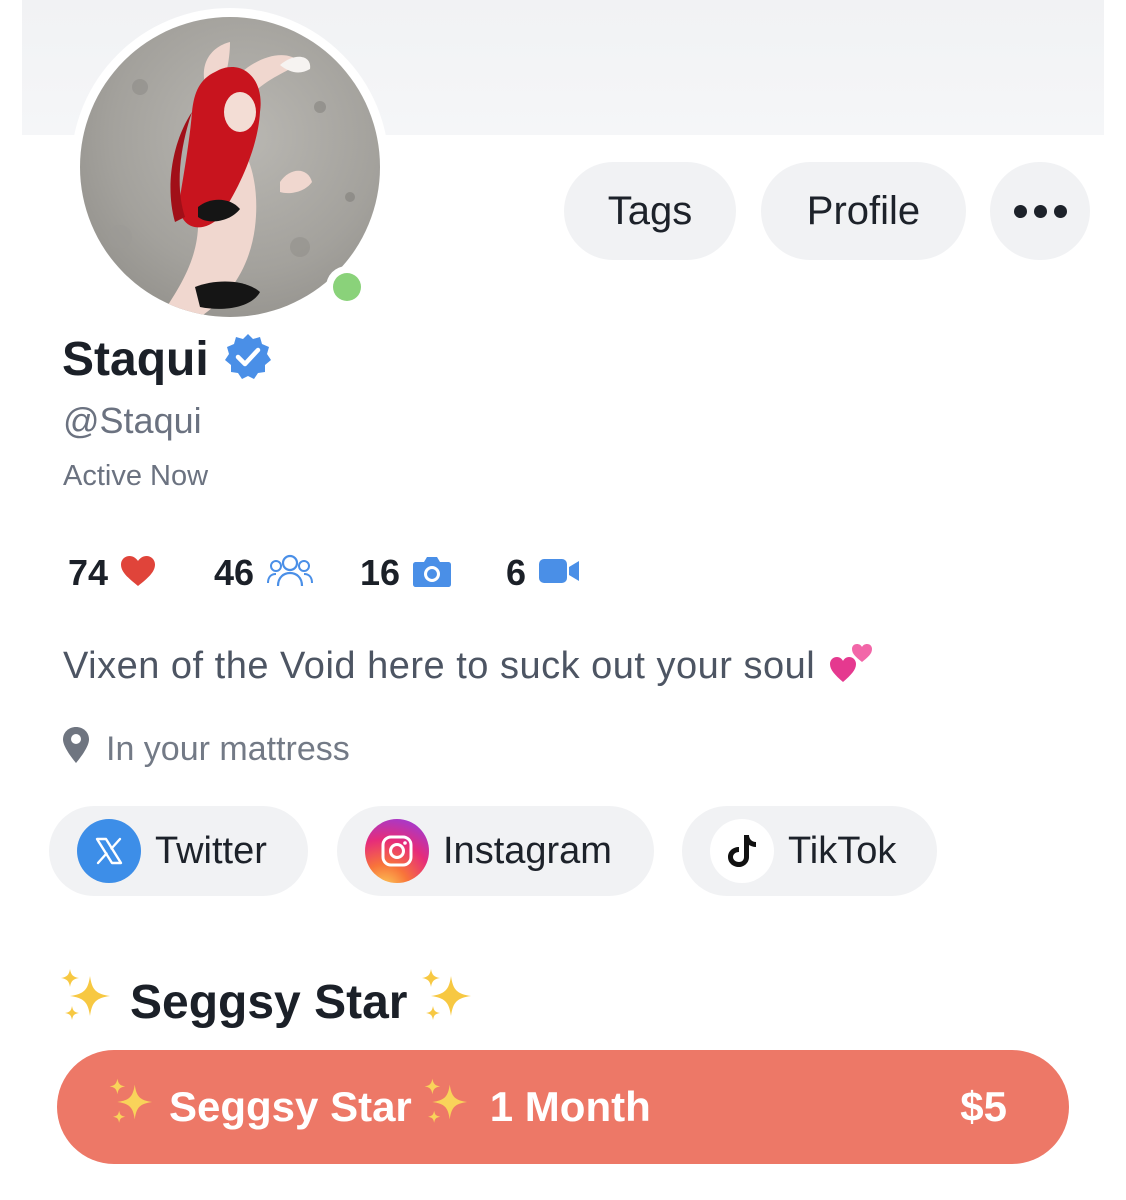  I want to click on more-horizontal-icon, so click(1040, 211).